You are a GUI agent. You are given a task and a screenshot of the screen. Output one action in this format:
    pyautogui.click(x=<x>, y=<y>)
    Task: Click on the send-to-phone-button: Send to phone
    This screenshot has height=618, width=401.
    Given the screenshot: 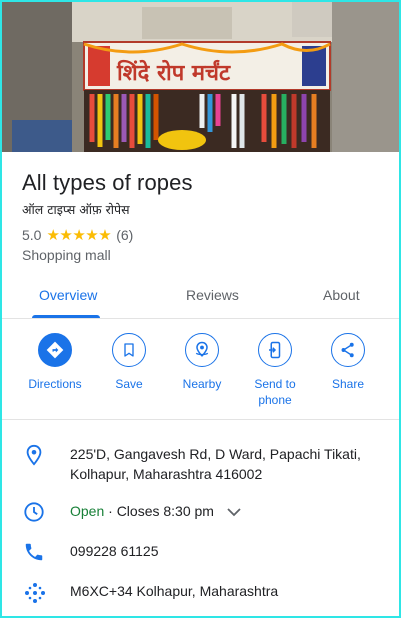 What is the action you would take?
    pyautogui.click(x=275, y=370)
    